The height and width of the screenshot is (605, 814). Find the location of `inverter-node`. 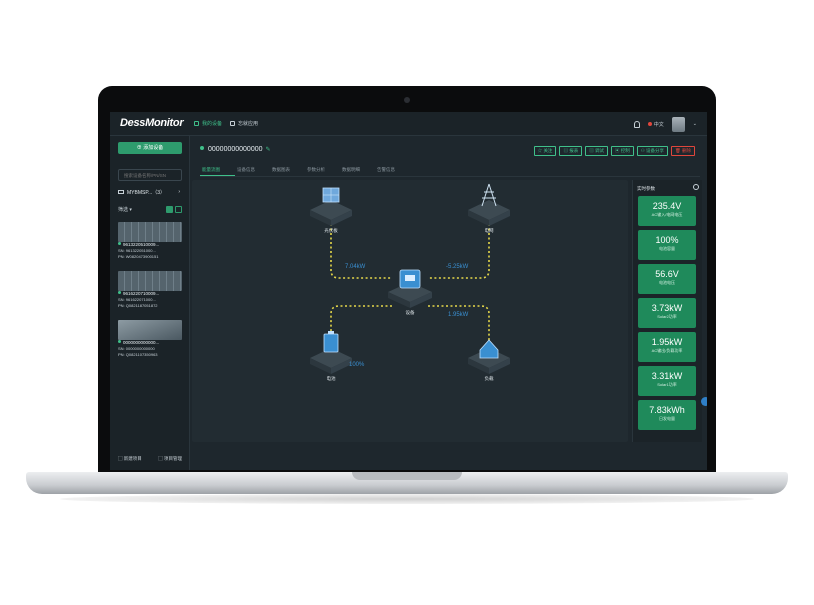

inverter-node is located at coordinates (410, 288).